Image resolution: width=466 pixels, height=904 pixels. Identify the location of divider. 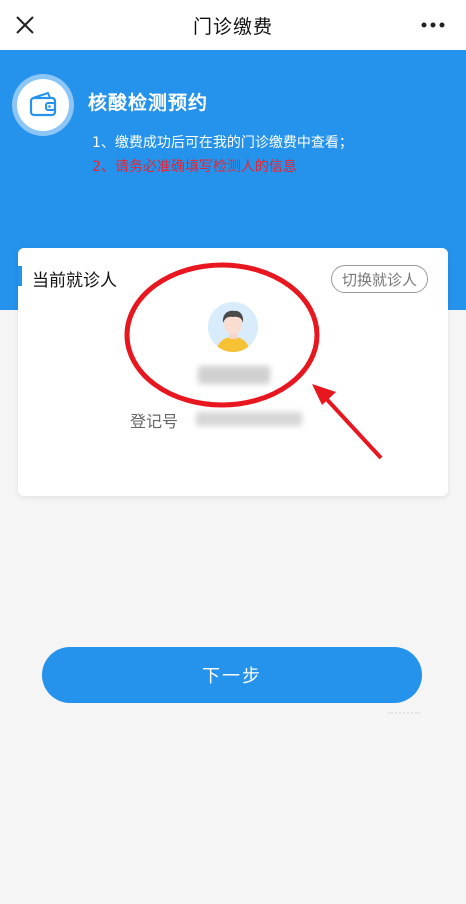
(404, 713).